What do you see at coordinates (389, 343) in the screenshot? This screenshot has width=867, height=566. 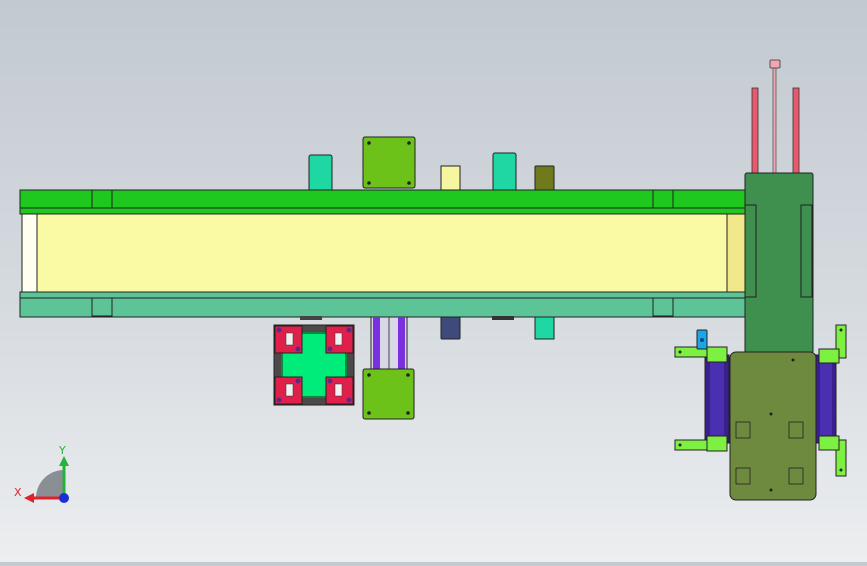 I see `guide-cylinder` at bounding box center [389, 343].